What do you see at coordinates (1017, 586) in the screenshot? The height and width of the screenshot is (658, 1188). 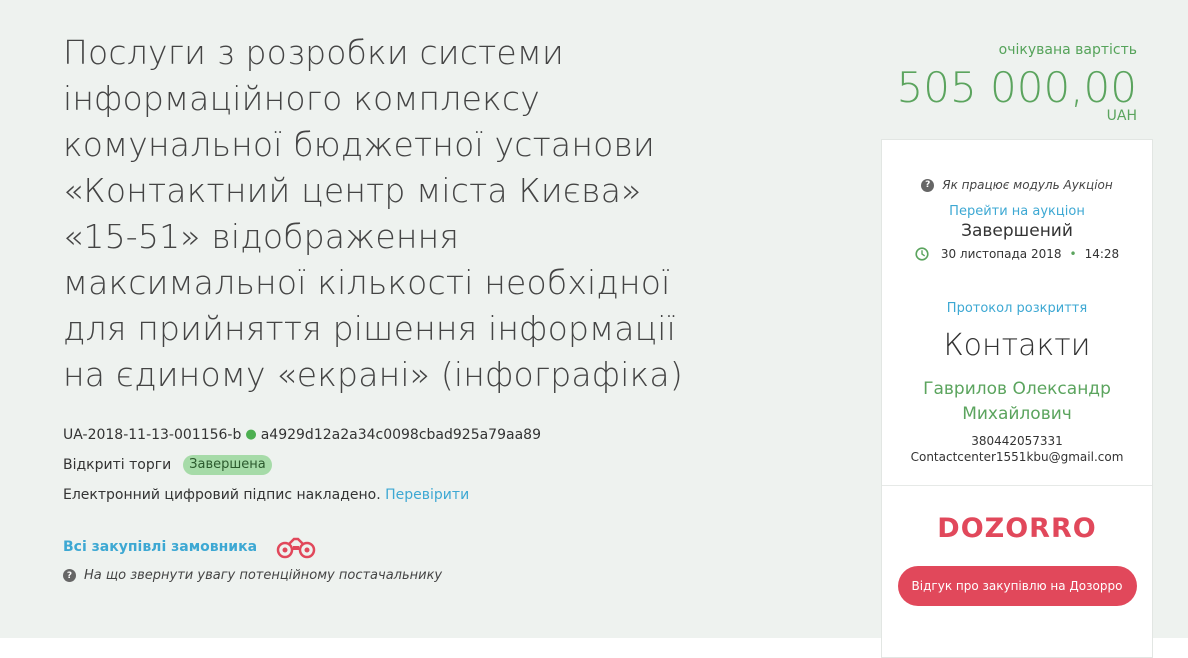 I see `dozorro-review-button: Відгук про закупівлю на Дозорро` at bounding box center [1017, 586].